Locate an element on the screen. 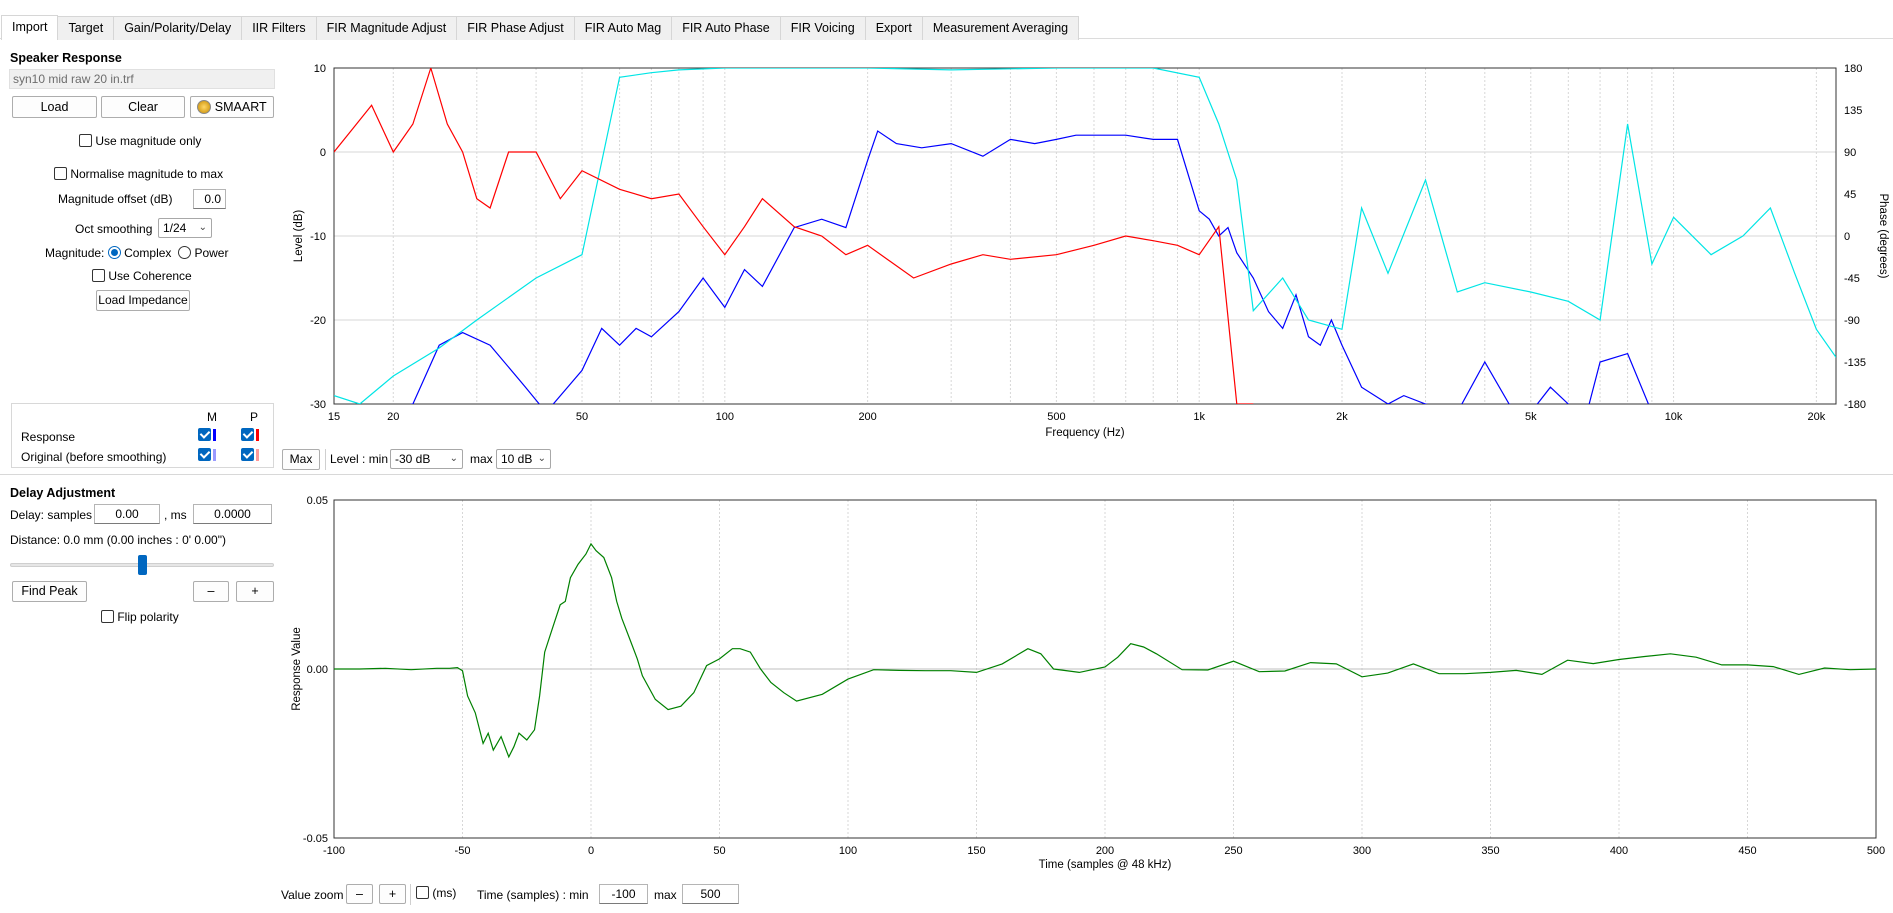 This screenshot has width=1893, height=913. max-button: Max is located at coordinates (301, 459).